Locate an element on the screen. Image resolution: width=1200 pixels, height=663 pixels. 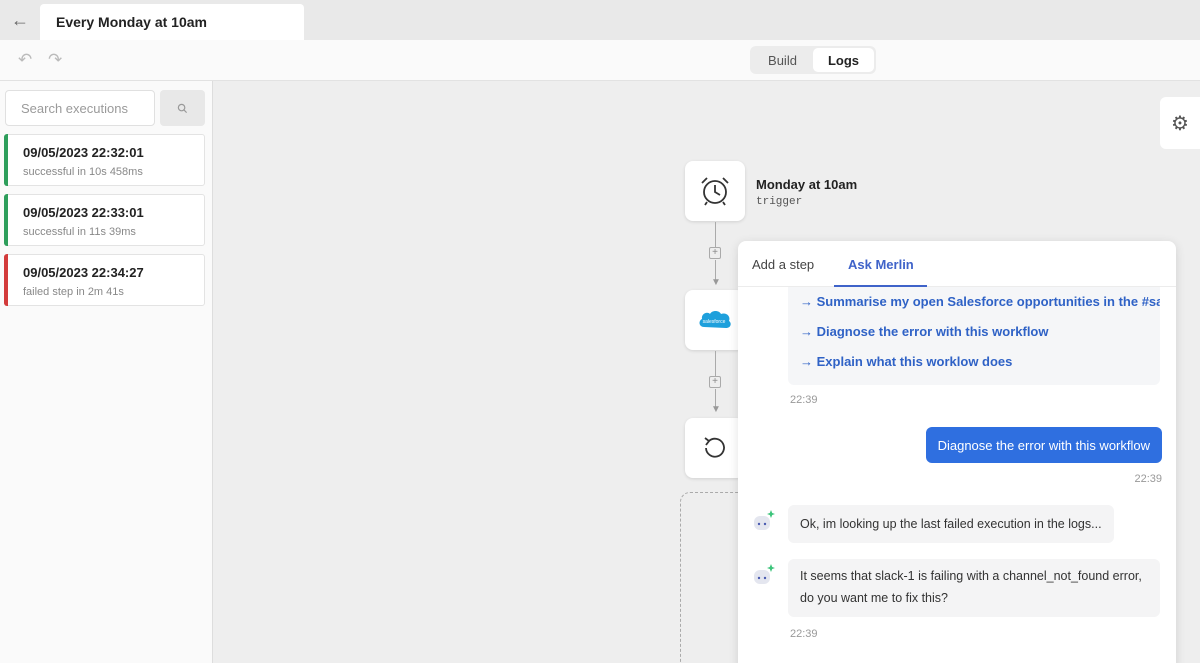
trigger-title: Monday at 10am is located at coordinates (807, 184).